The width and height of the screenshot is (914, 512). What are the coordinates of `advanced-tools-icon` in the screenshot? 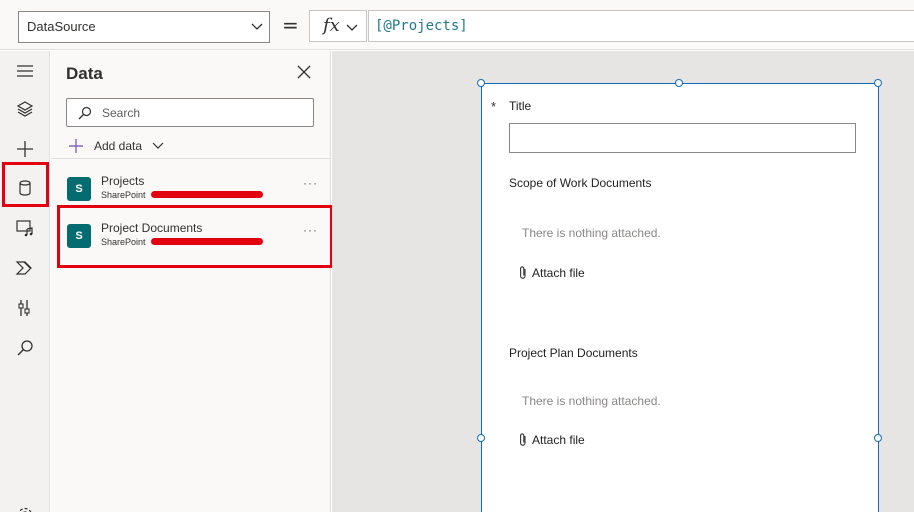 It's located at (24, 308).